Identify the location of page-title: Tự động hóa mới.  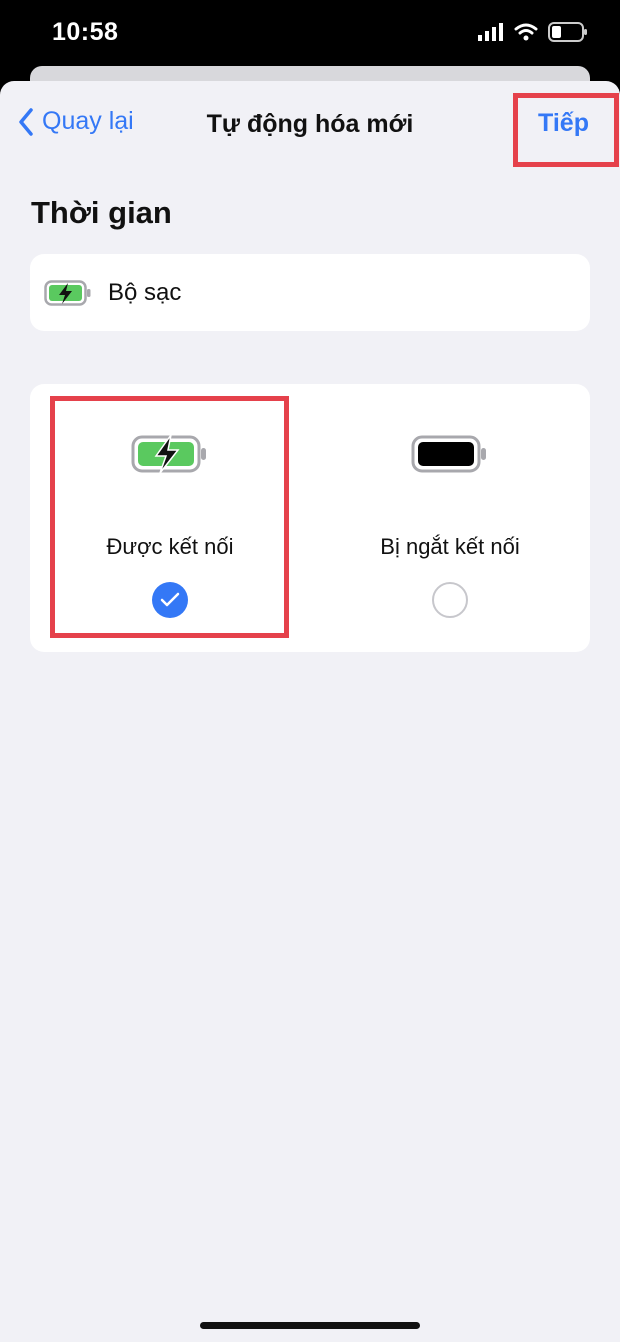
(310, 124).